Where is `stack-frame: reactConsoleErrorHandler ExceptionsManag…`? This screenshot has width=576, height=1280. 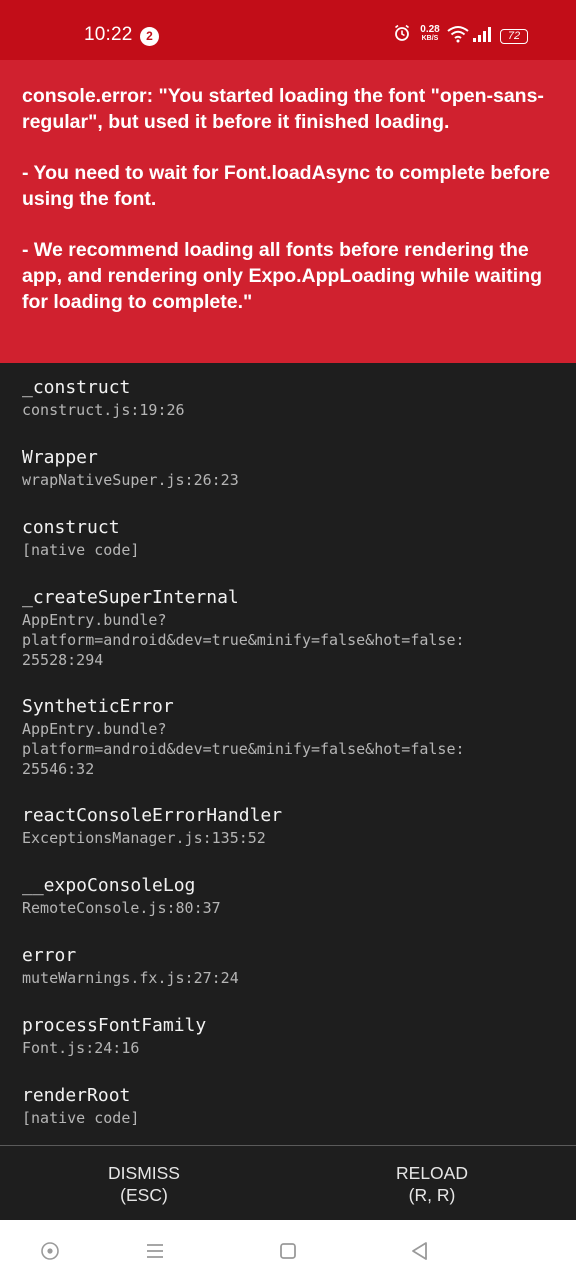 stack-frame: reactConsoleErrorHandler ExceptionsManag… is located at coordinates (282, 826).